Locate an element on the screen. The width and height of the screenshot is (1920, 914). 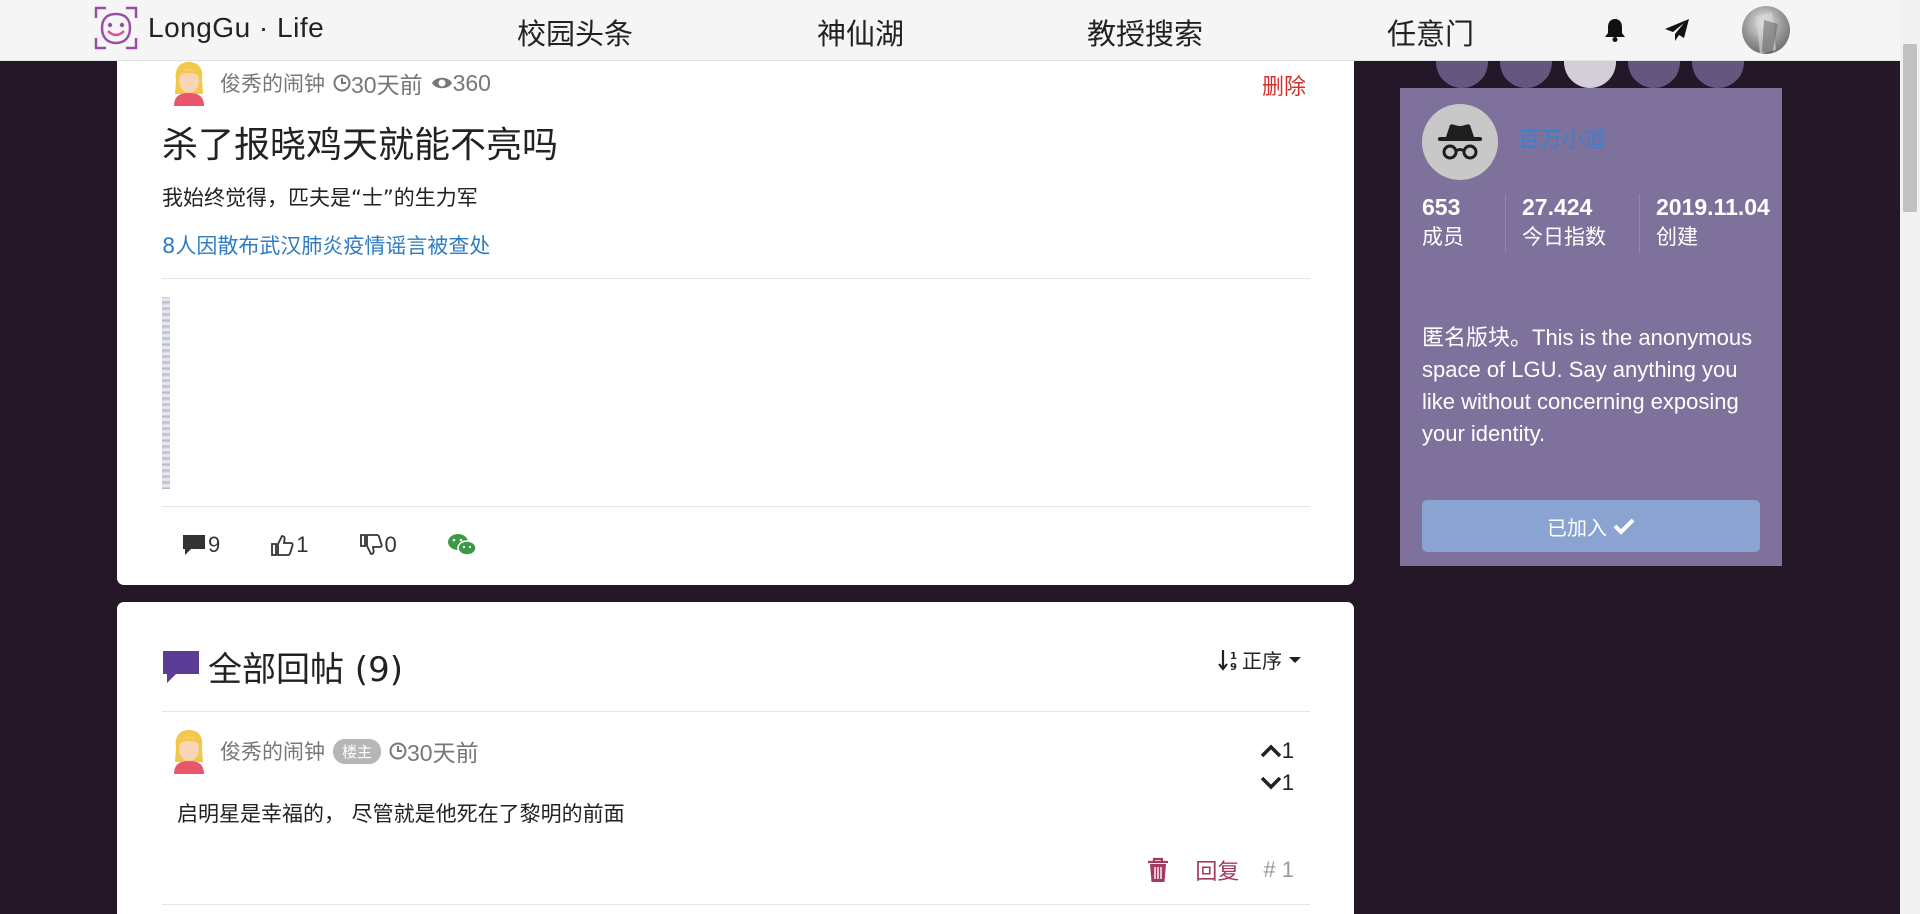
downvote-count: 1 is located at coordinates (1287, 782).